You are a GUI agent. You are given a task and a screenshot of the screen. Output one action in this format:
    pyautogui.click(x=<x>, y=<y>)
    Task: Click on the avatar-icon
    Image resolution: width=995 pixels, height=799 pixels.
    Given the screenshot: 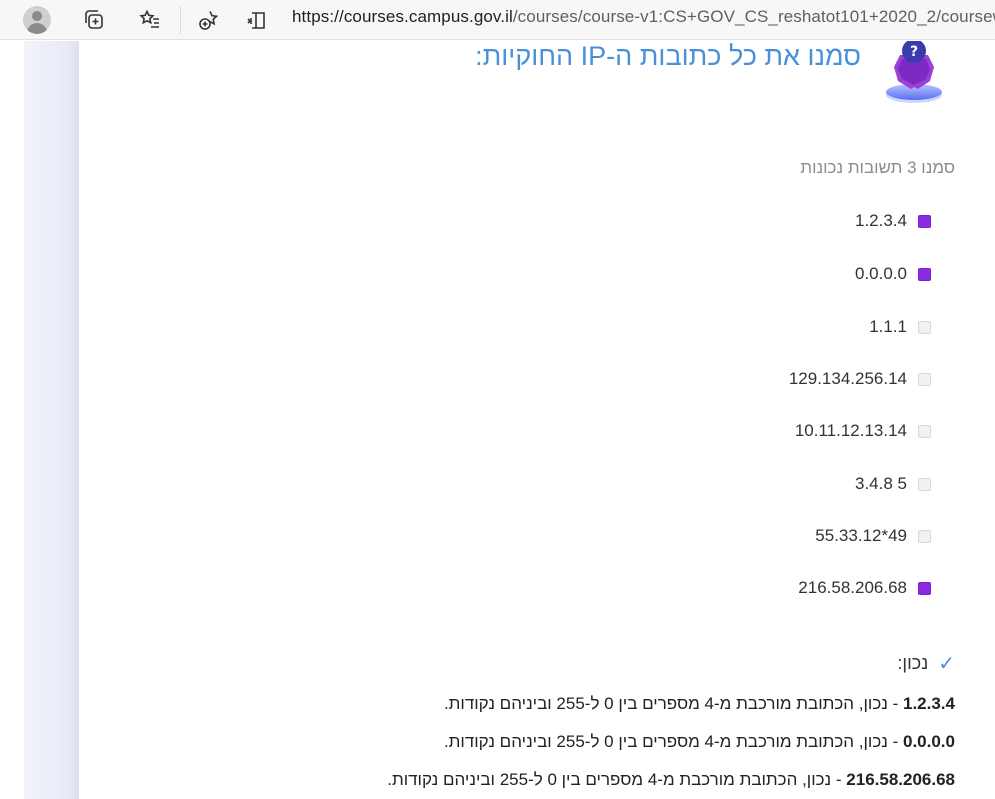 What is the action you would take?
    pyautogui.click(x=37, y=20)
    